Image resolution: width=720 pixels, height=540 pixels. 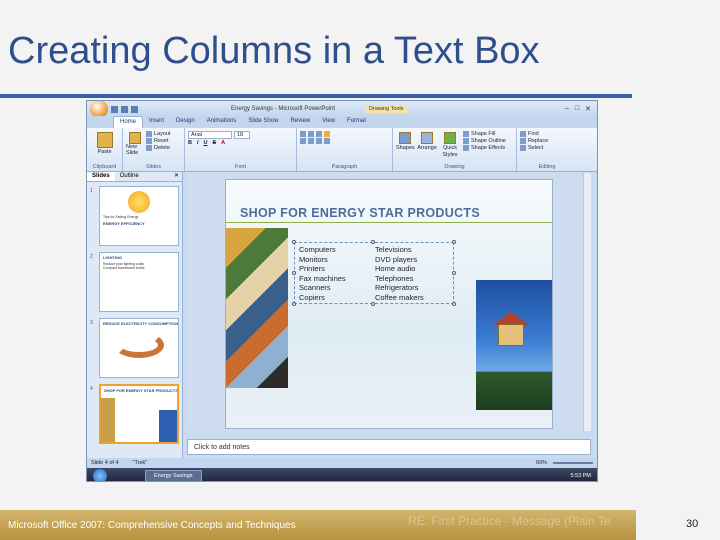 I want to click on group-label-paragraph: Paragraph, so click(x=344, y=167).